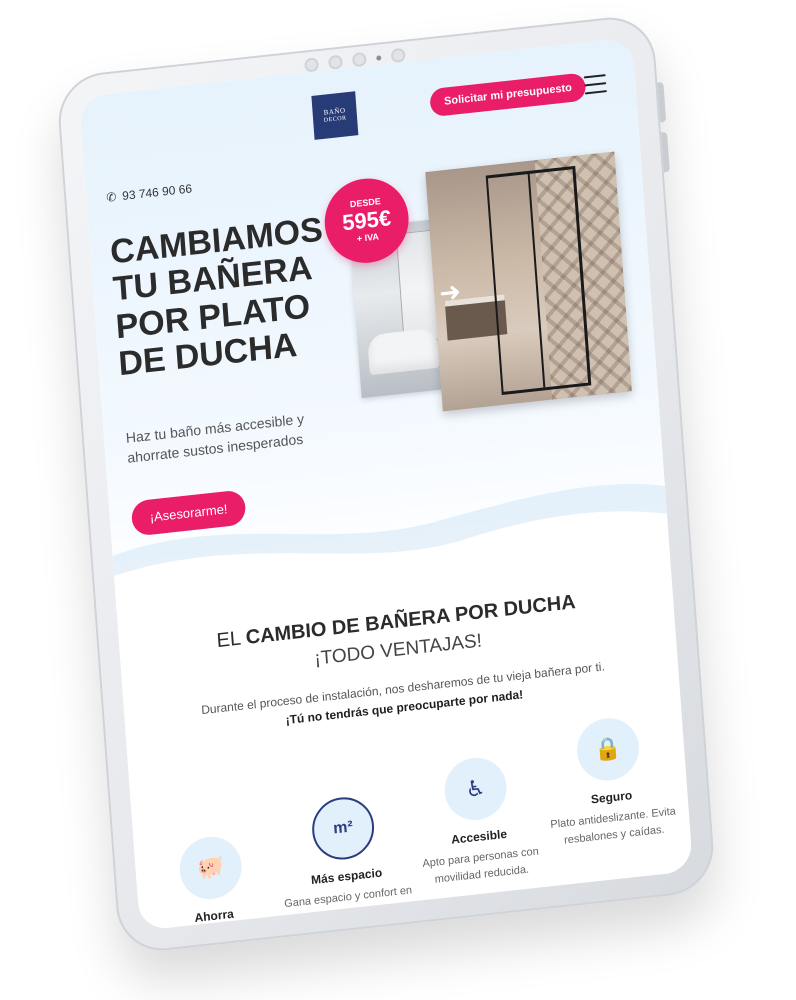 Image resolution: width=796 pixels, height=1000 pixels. I want to click on arrow-right-icon: ➜, so click(450, 293).